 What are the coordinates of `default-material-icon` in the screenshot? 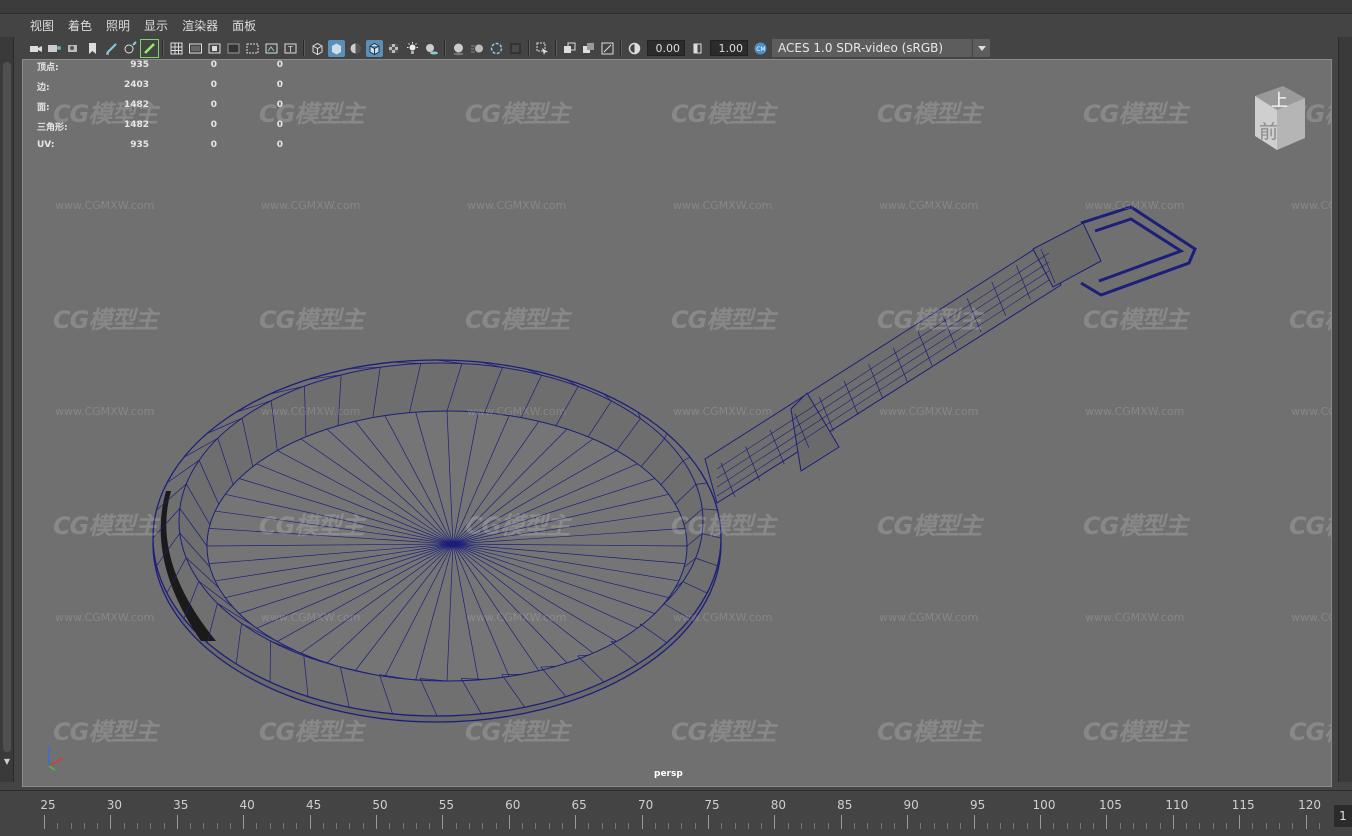 It's located at (355, 48).